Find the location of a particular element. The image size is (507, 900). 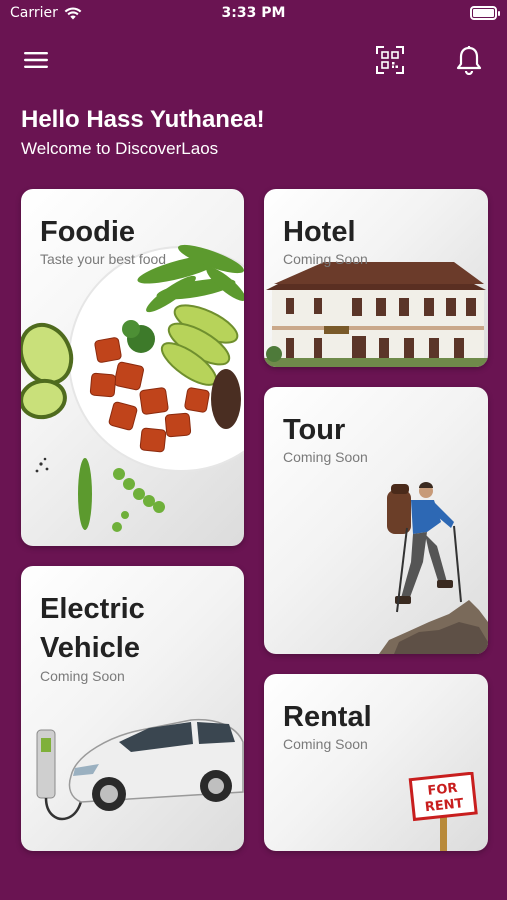

notifications-button is located at coordinates (469, 60).